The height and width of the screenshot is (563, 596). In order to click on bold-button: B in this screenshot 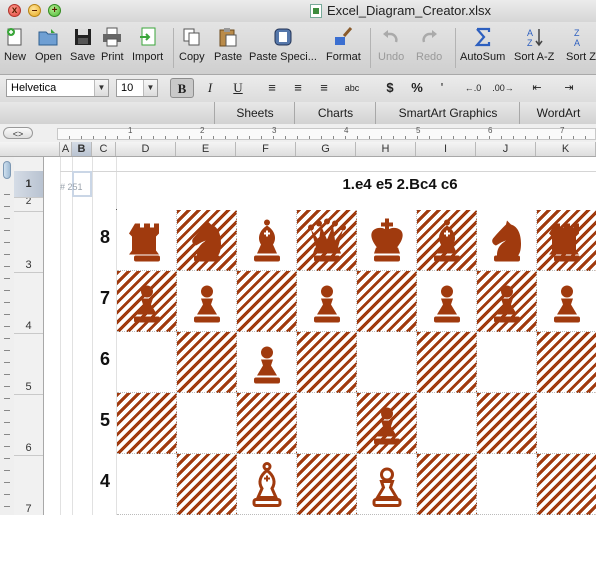, I will do `click(182, 88)`.